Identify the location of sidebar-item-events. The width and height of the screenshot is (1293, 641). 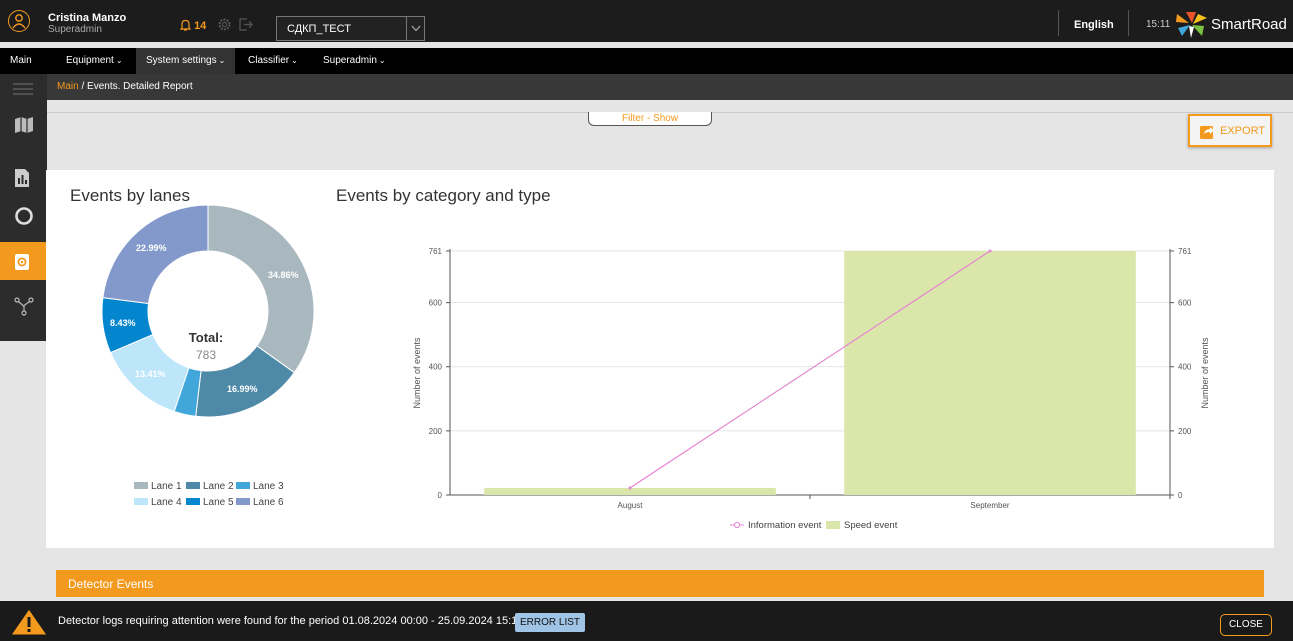
(23, 261).